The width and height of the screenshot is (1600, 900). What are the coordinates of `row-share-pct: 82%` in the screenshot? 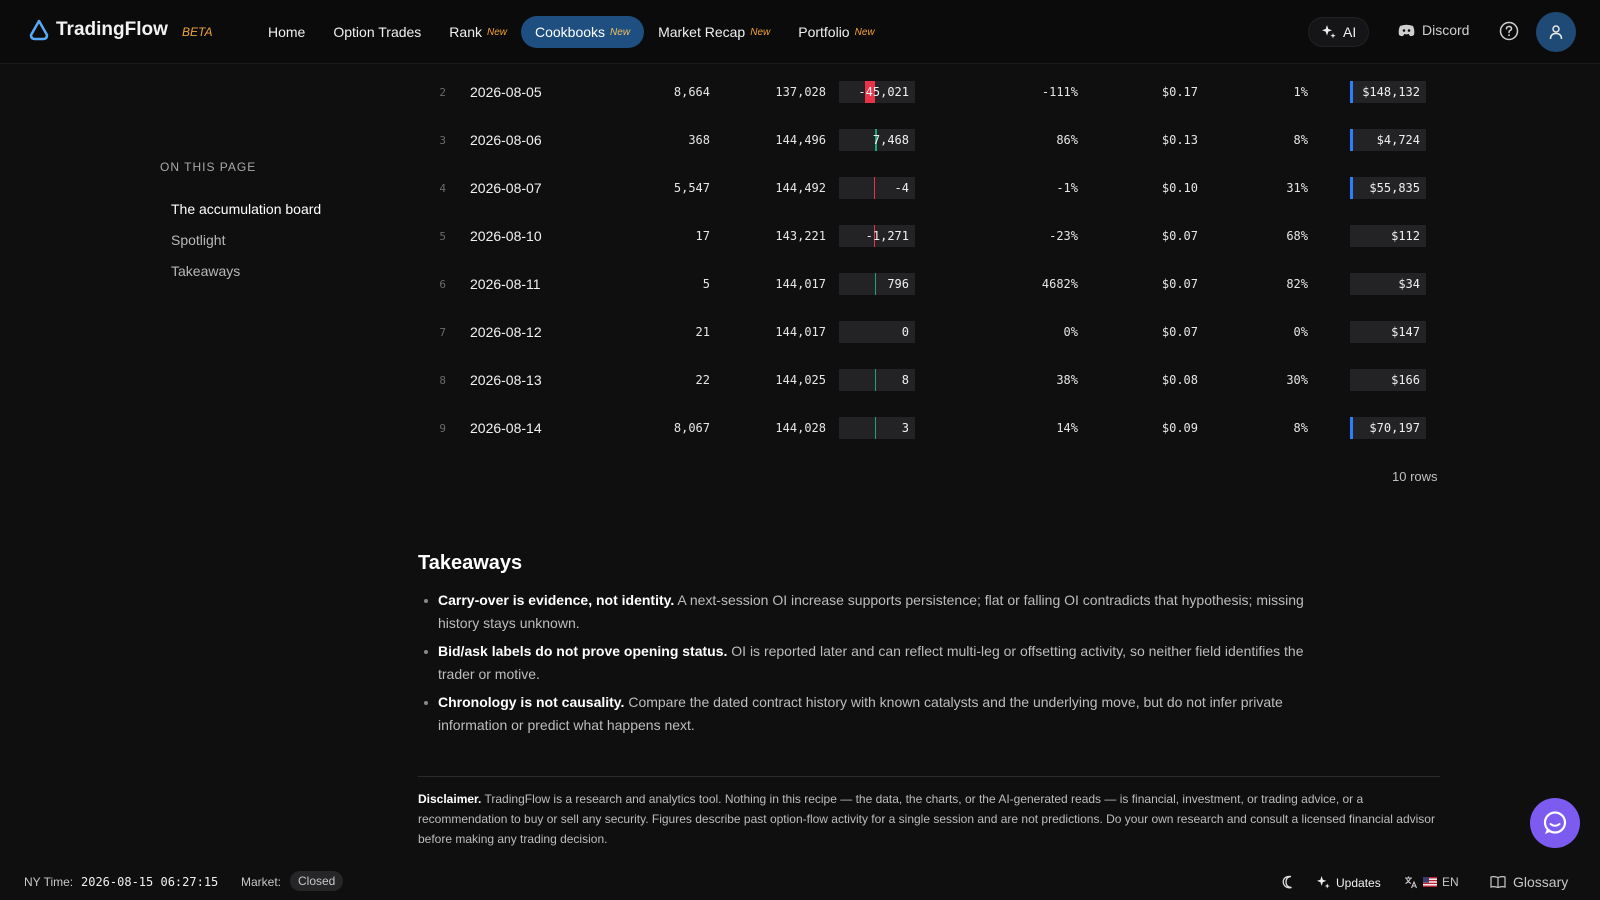 It's located at (1297, 284).